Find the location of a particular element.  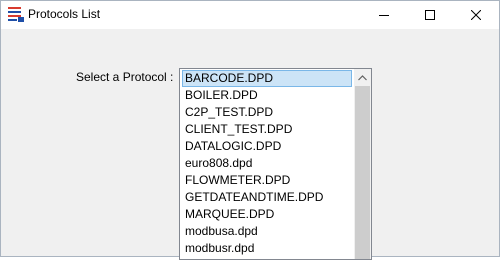

chevron-up-icon is located at coordinates (362, 77).